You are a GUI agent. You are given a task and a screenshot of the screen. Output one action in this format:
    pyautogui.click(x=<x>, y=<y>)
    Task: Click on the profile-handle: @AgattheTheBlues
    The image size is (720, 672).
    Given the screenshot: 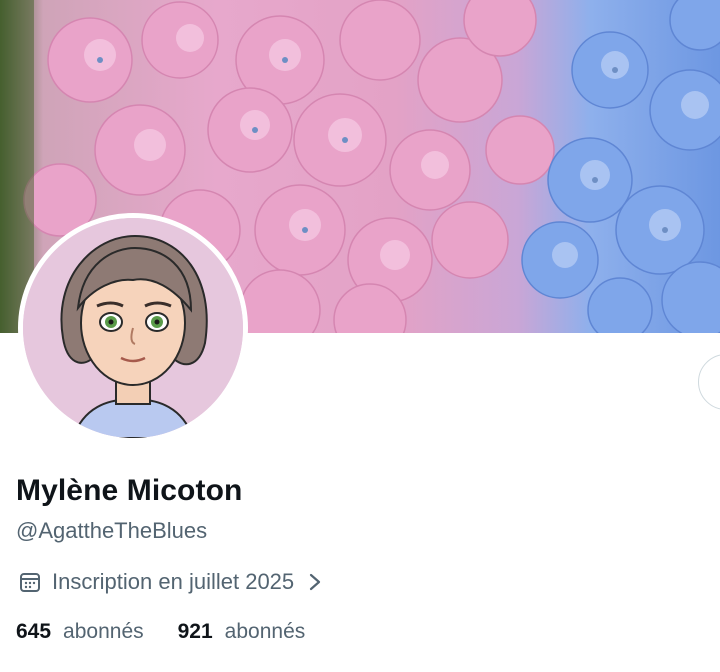 What is the action you would take?
    pyautogui.click(x=112, y=530)
    